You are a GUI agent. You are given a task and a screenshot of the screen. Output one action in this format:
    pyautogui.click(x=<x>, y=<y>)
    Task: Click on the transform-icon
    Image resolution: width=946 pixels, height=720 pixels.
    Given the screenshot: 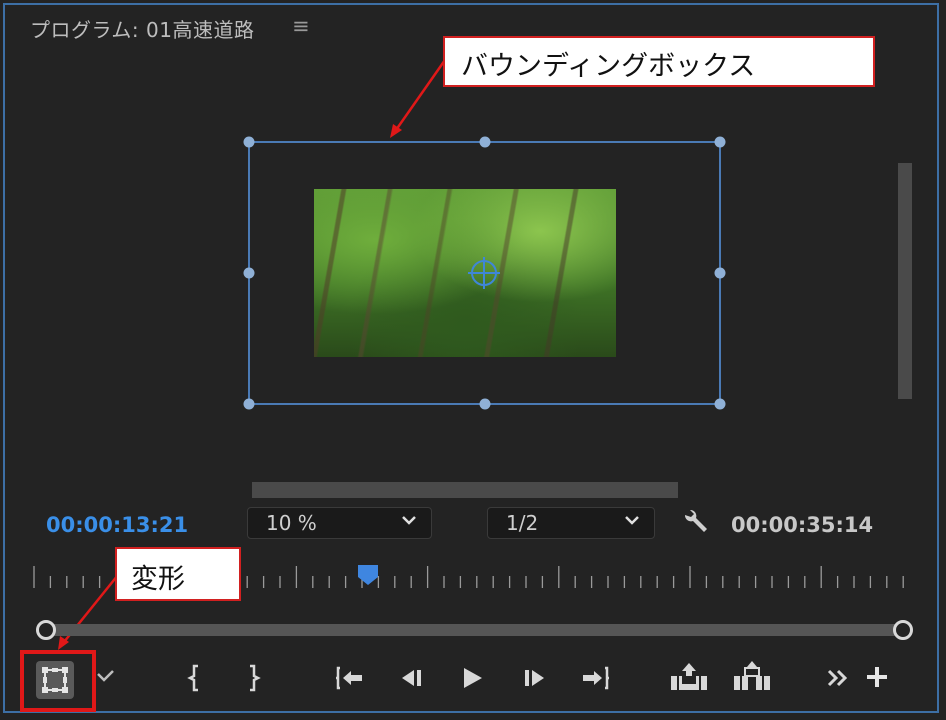 What is the action you would take?
    pyautogui.click(x=55, y=680)
    